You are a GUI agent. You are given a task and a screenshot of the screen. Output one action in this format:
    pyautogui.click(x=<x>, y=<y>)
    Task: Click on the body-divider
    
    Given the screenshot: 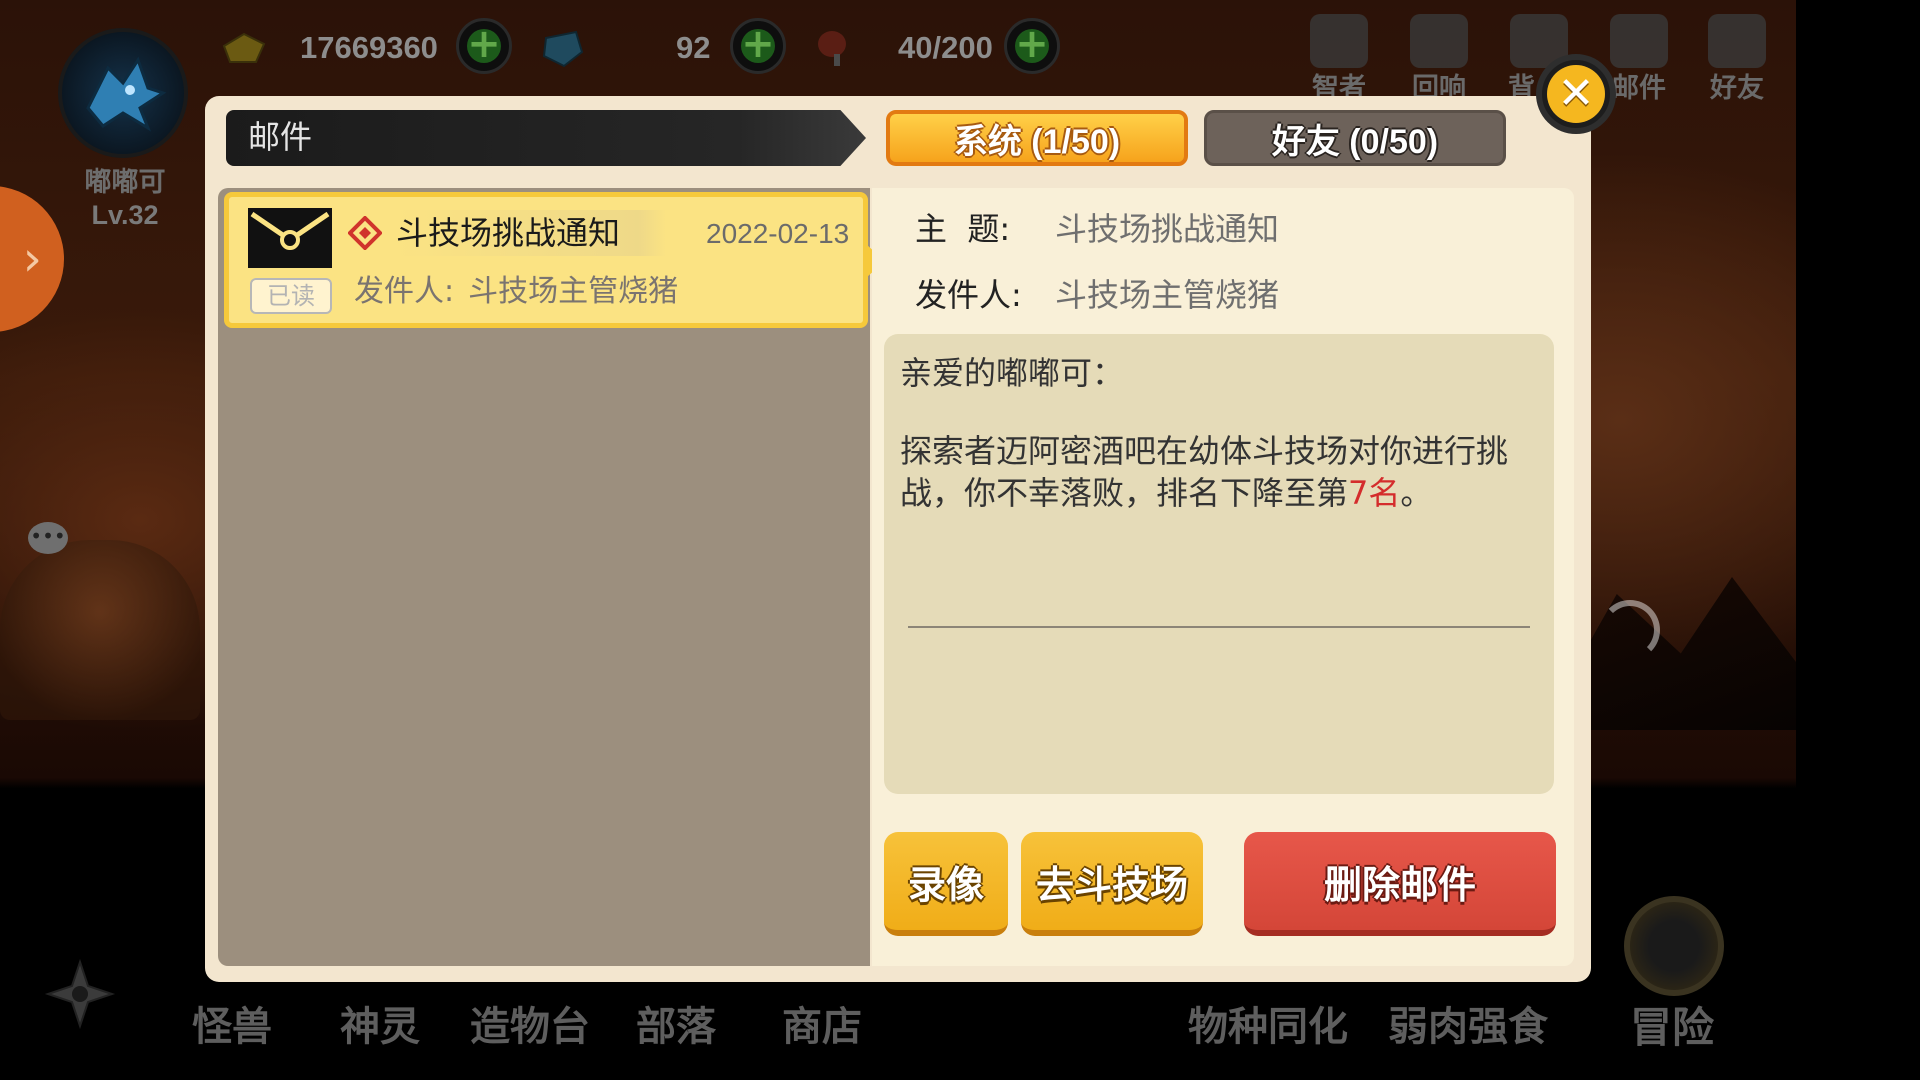 What is the action you would take?
    pyautogui.click(x=1219, y=627)
    